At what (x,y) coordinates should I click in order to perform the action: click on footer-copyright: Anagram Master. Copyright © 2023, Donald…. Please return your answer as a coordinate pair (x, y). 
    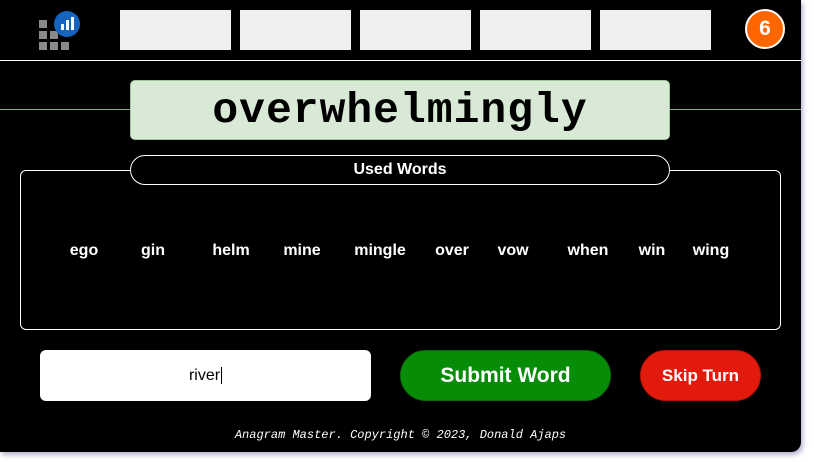
    Looking at the image, I should click on (400, 435).